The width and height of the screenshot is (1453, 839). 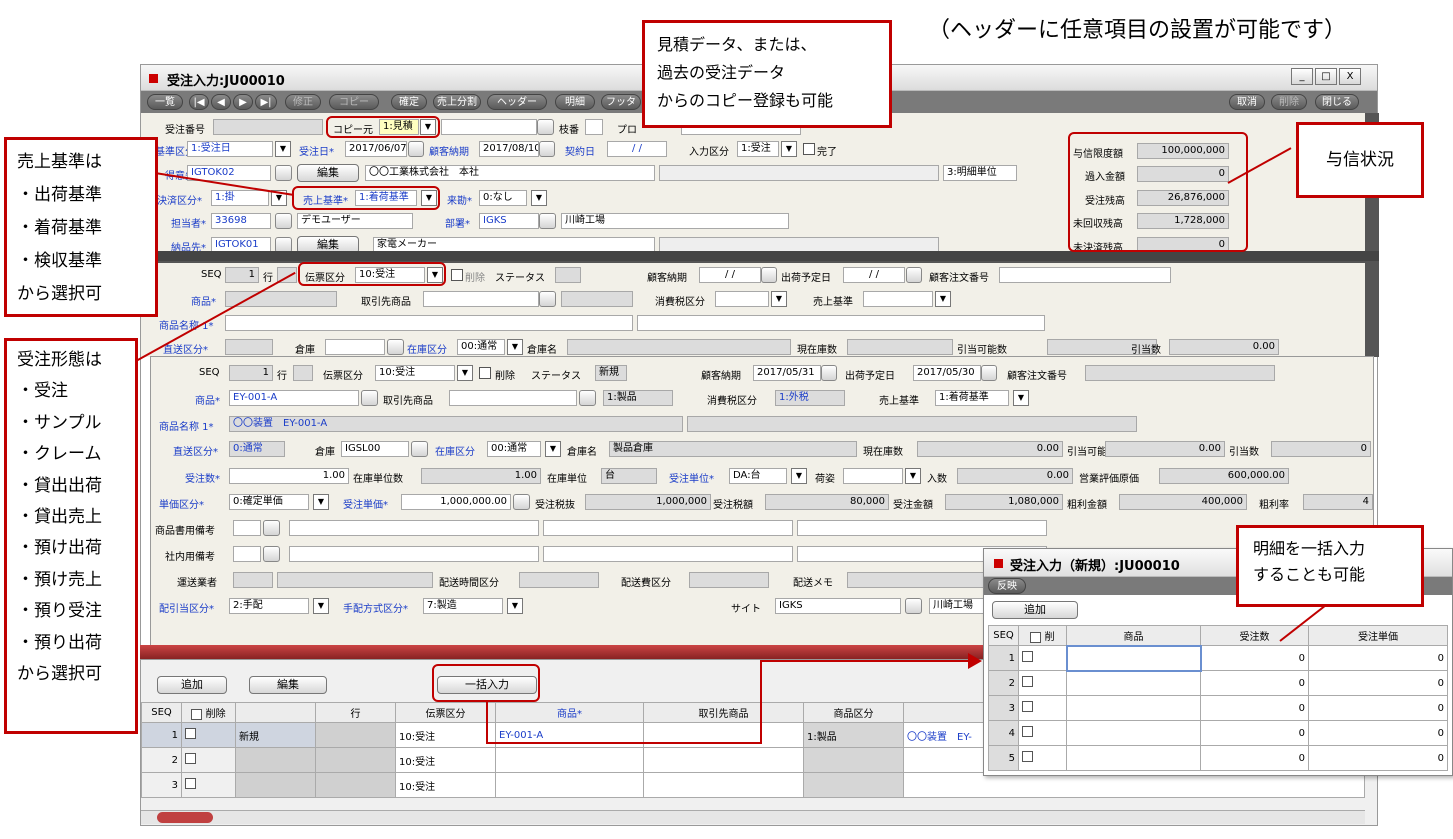 I want to click on ship-field: / /, so click(x=874, y=275).